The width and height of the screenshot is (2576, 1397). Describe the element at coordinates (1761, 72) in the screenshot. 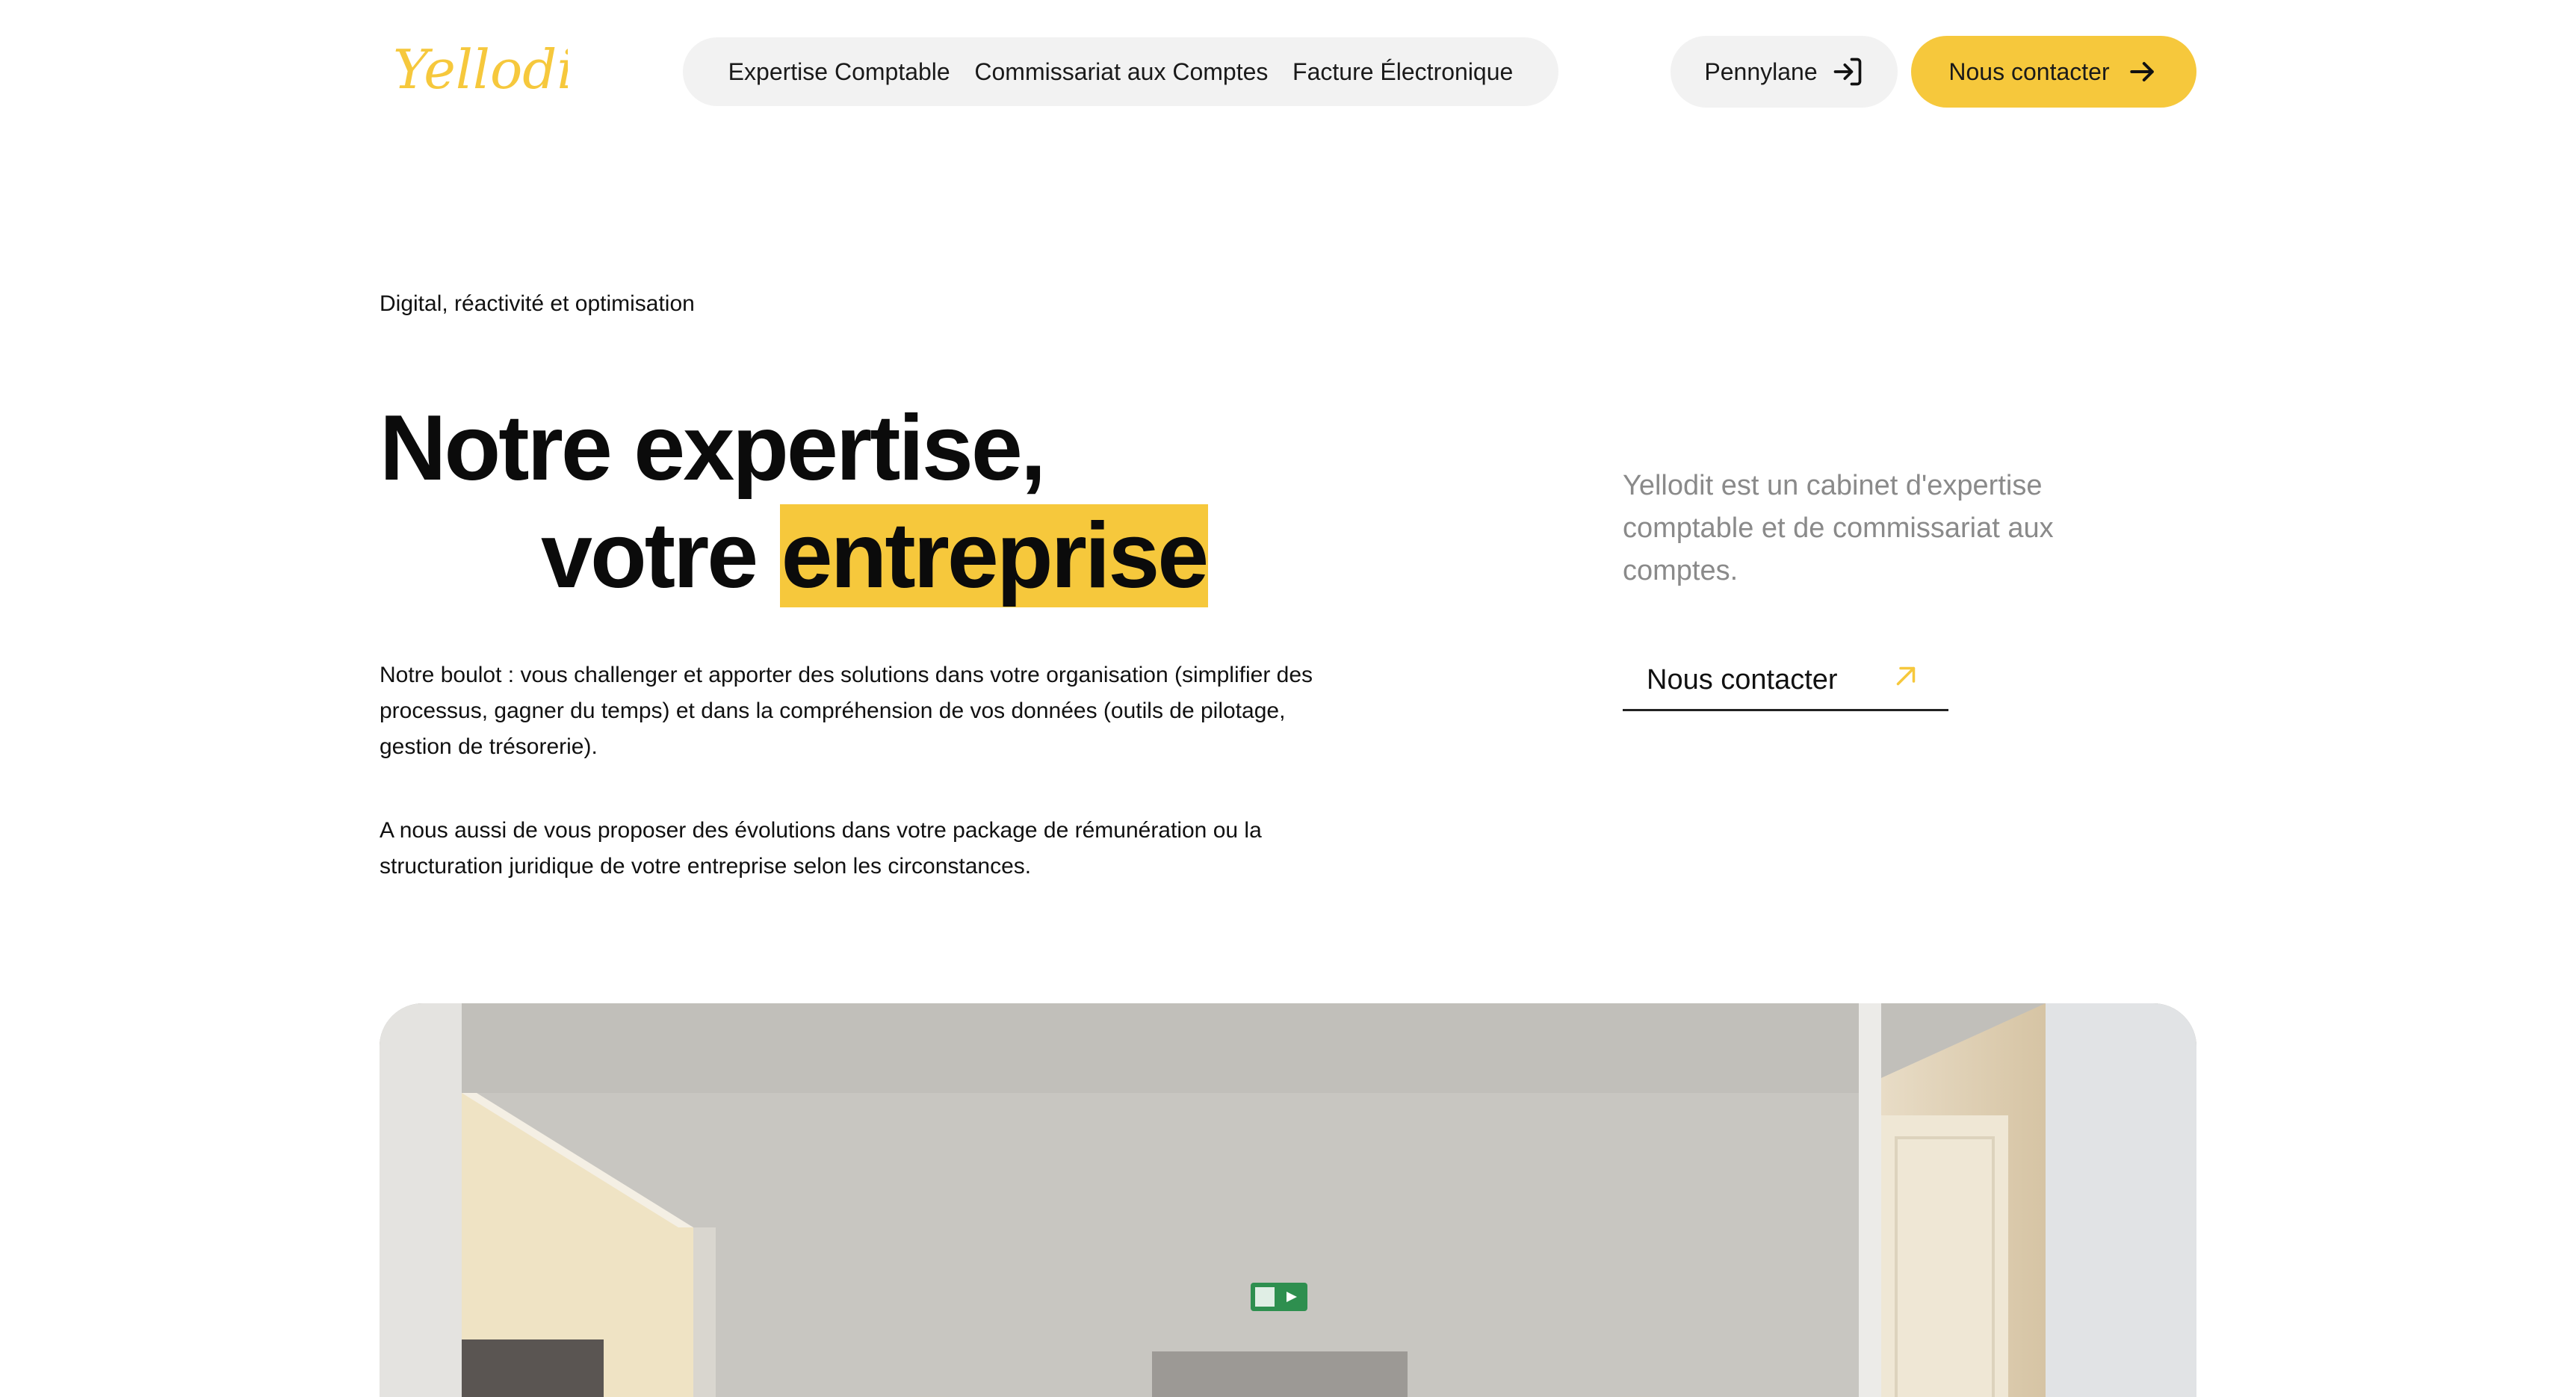

I see `pennylane-button-label: Pennylane` at that location.